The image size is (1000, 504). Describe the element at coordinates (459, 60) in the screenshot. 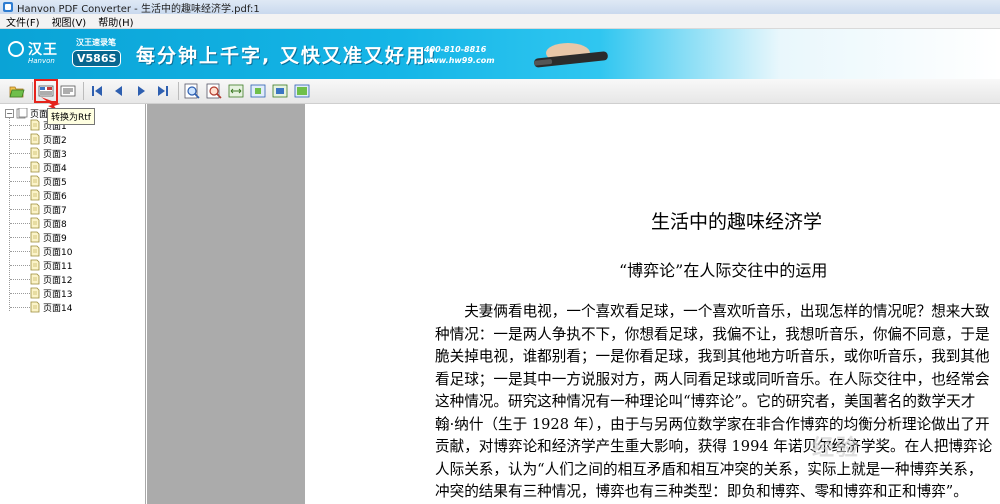

I see `banner-website: www.hw99.com` at that location.